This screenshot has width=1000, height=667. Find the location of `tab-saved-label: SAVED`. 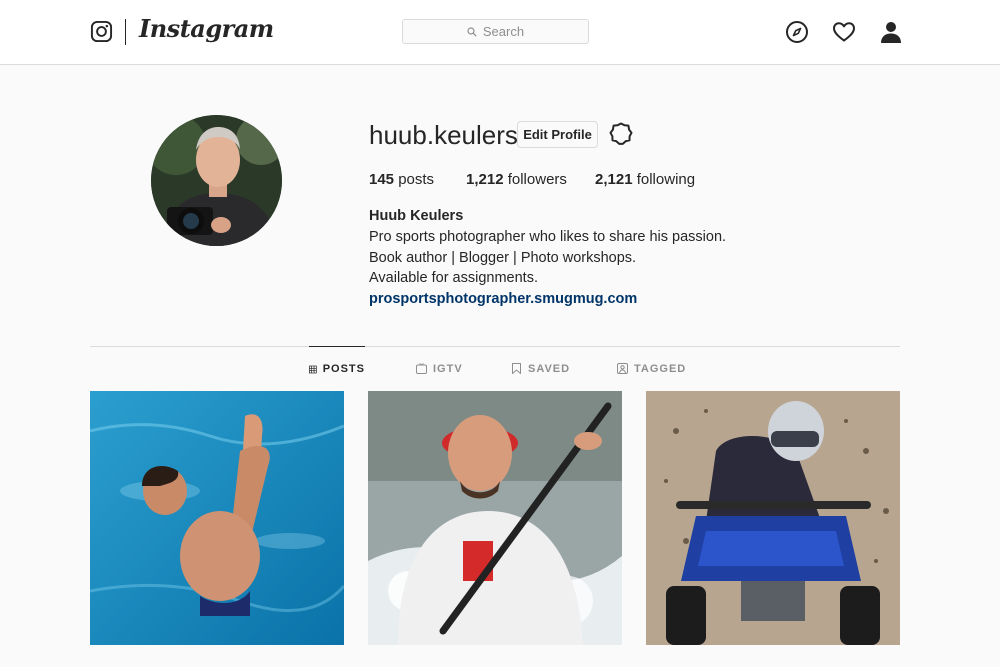

tab-saved-label: SAVED is located at coordinates (549, 368).